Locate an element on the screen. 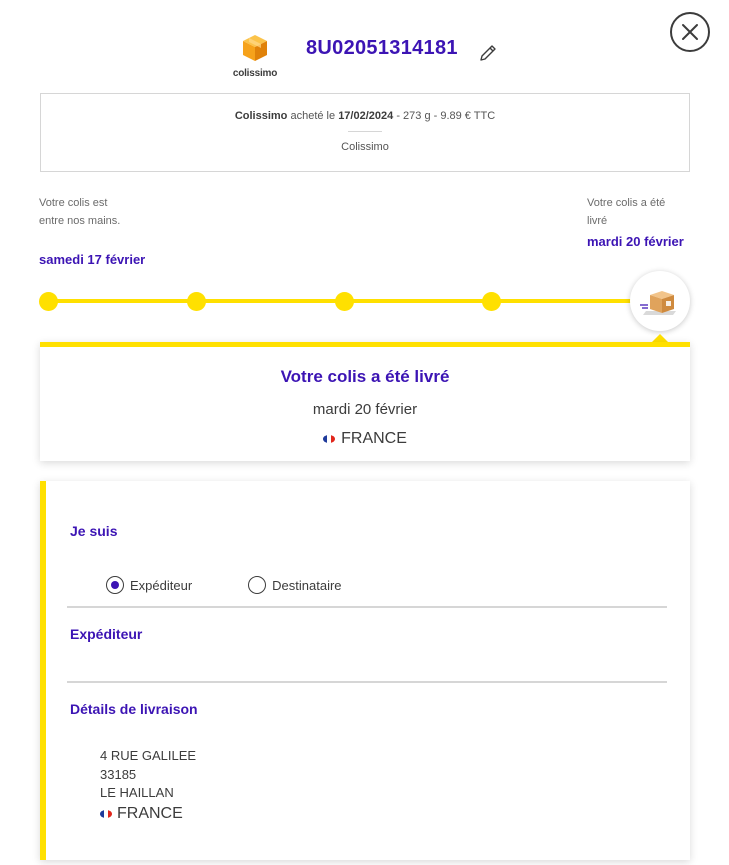 The image size is (729, 865). package-icon is located at coordinates (658, 303).